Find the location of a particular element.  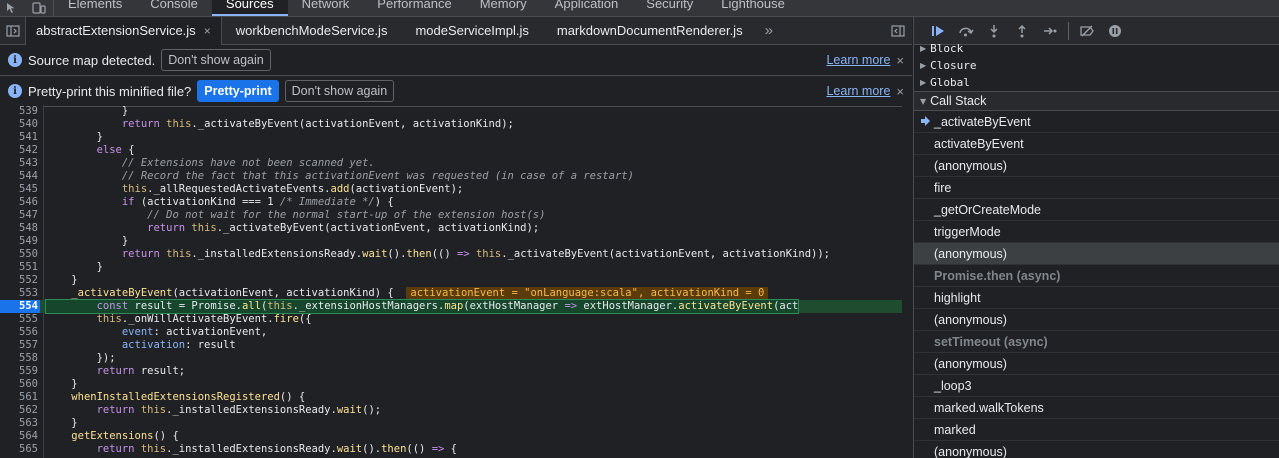

devtools-tab-security: Security is located at coordinates (669, 8).